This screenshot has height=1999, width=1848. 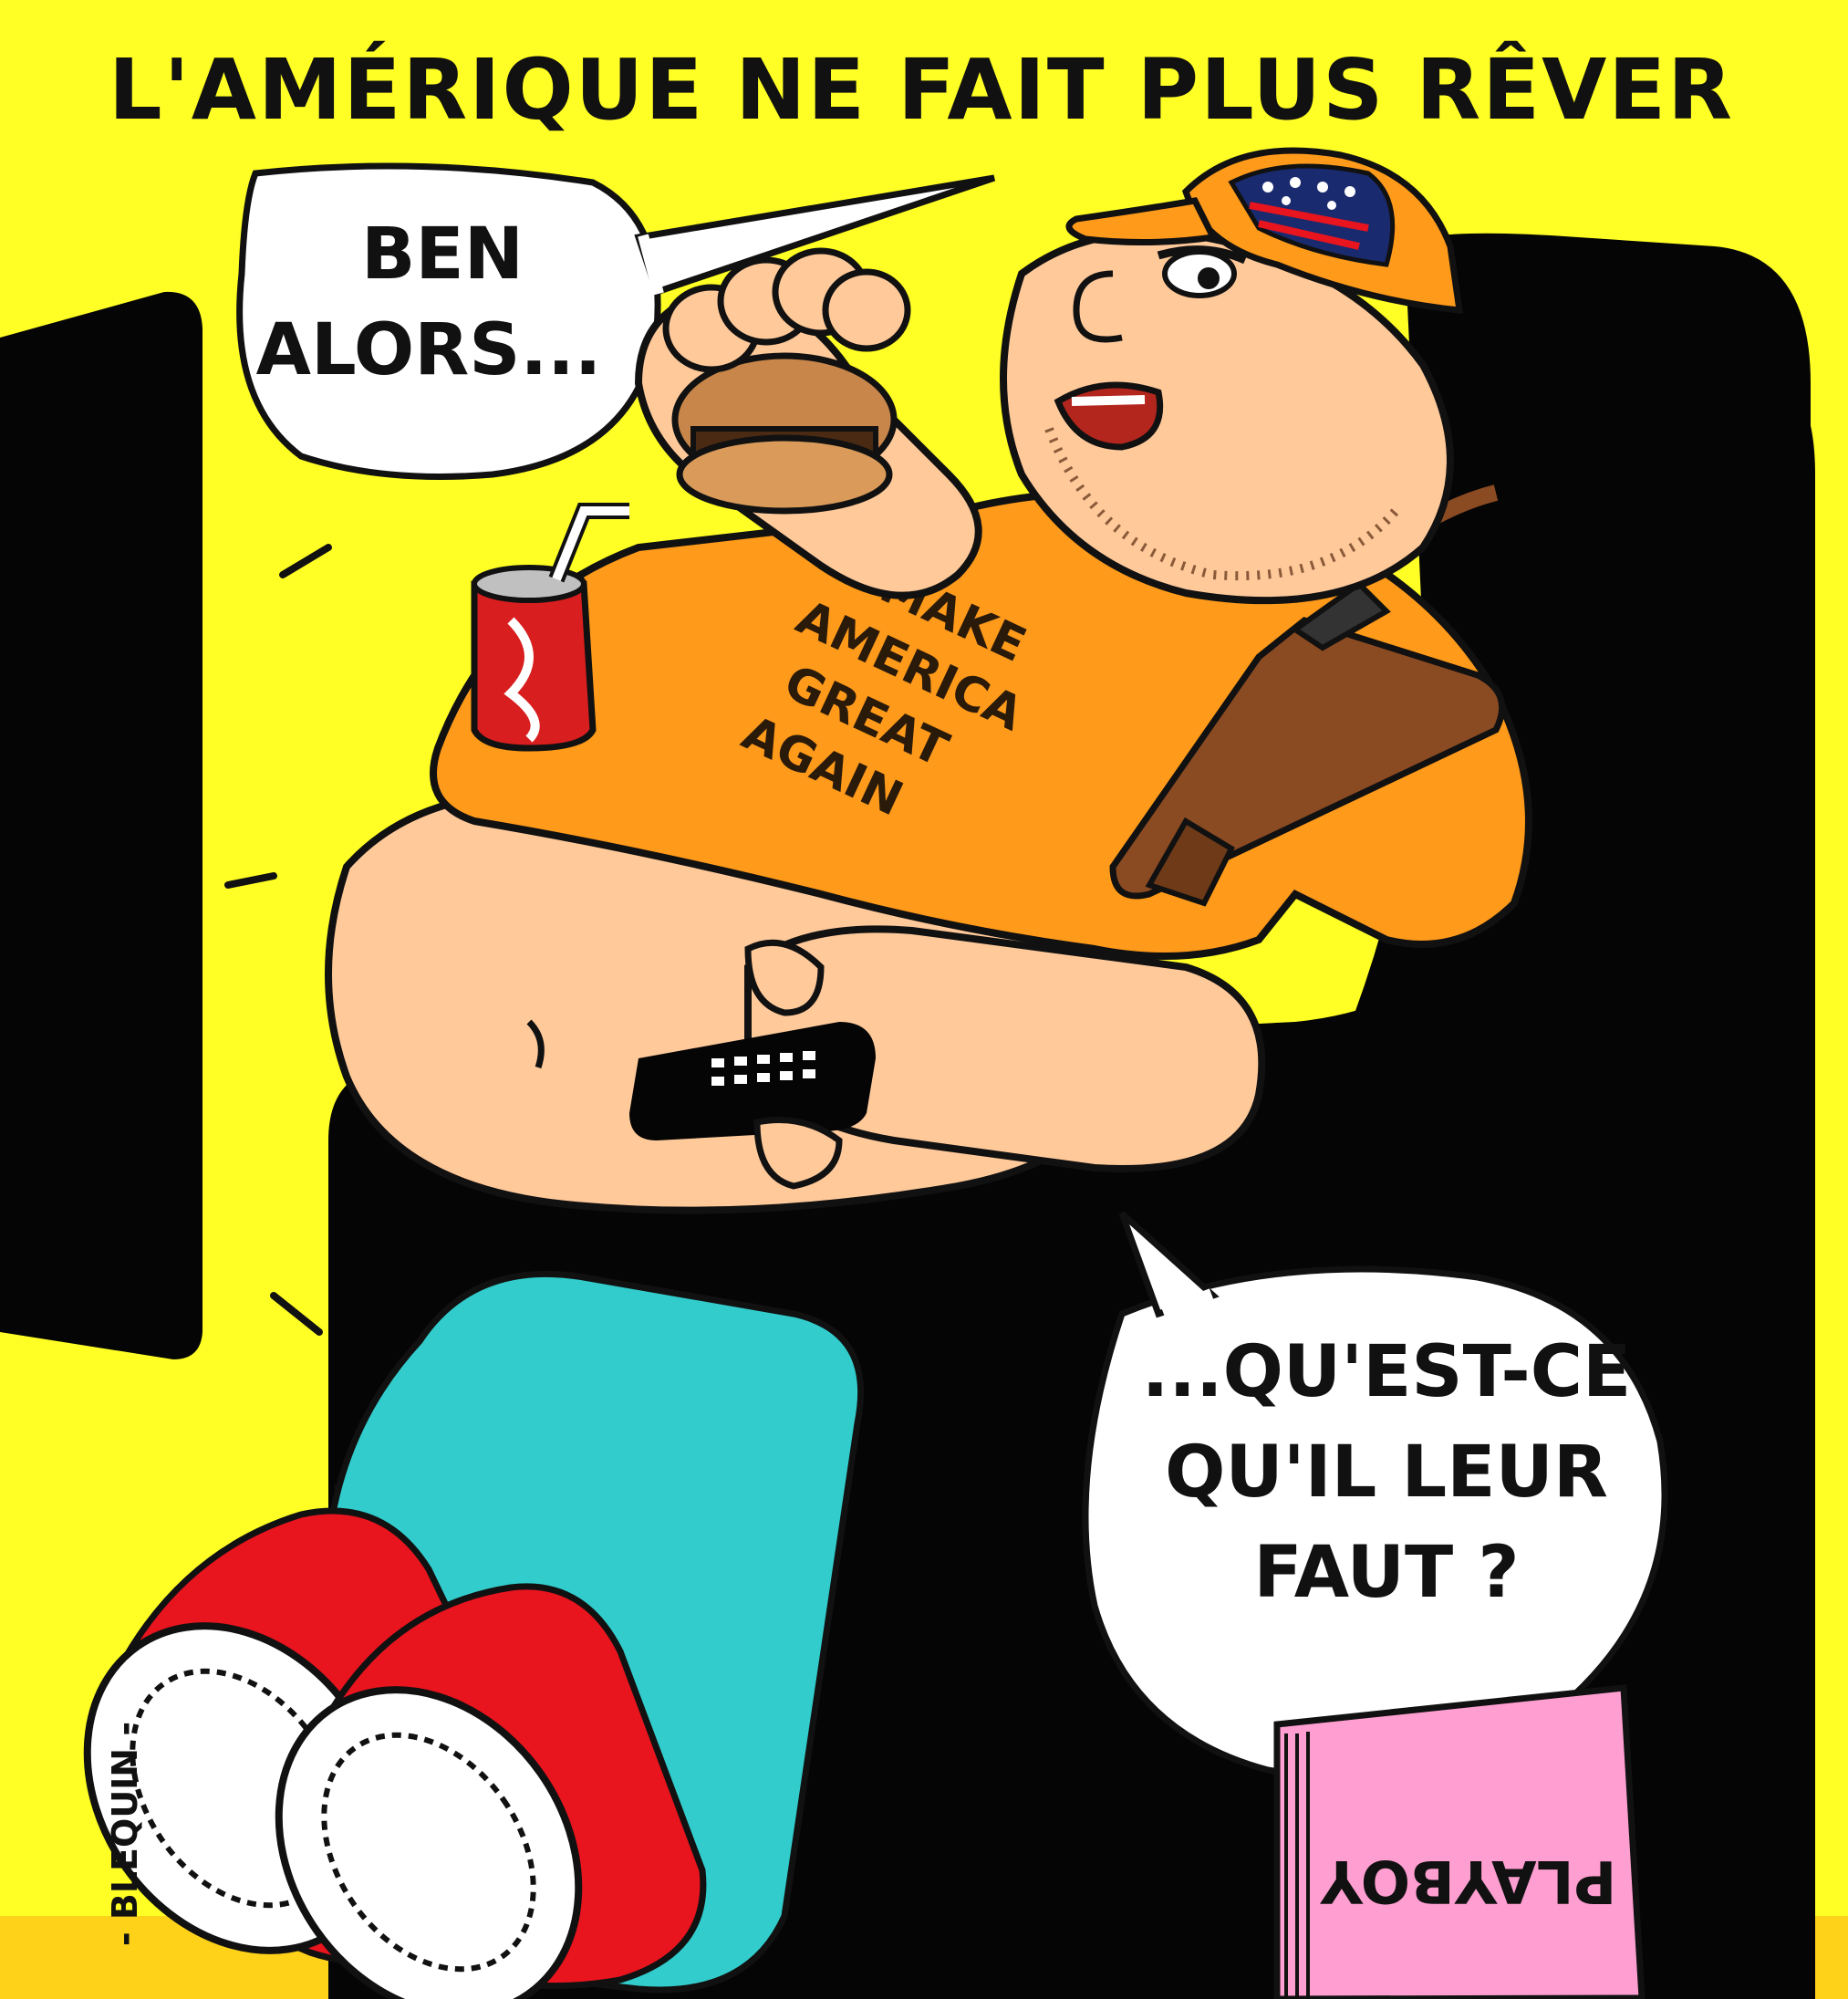 I want to click on bubble-bottom-line3: FAUT ?, so click(x=1386, y=1573).